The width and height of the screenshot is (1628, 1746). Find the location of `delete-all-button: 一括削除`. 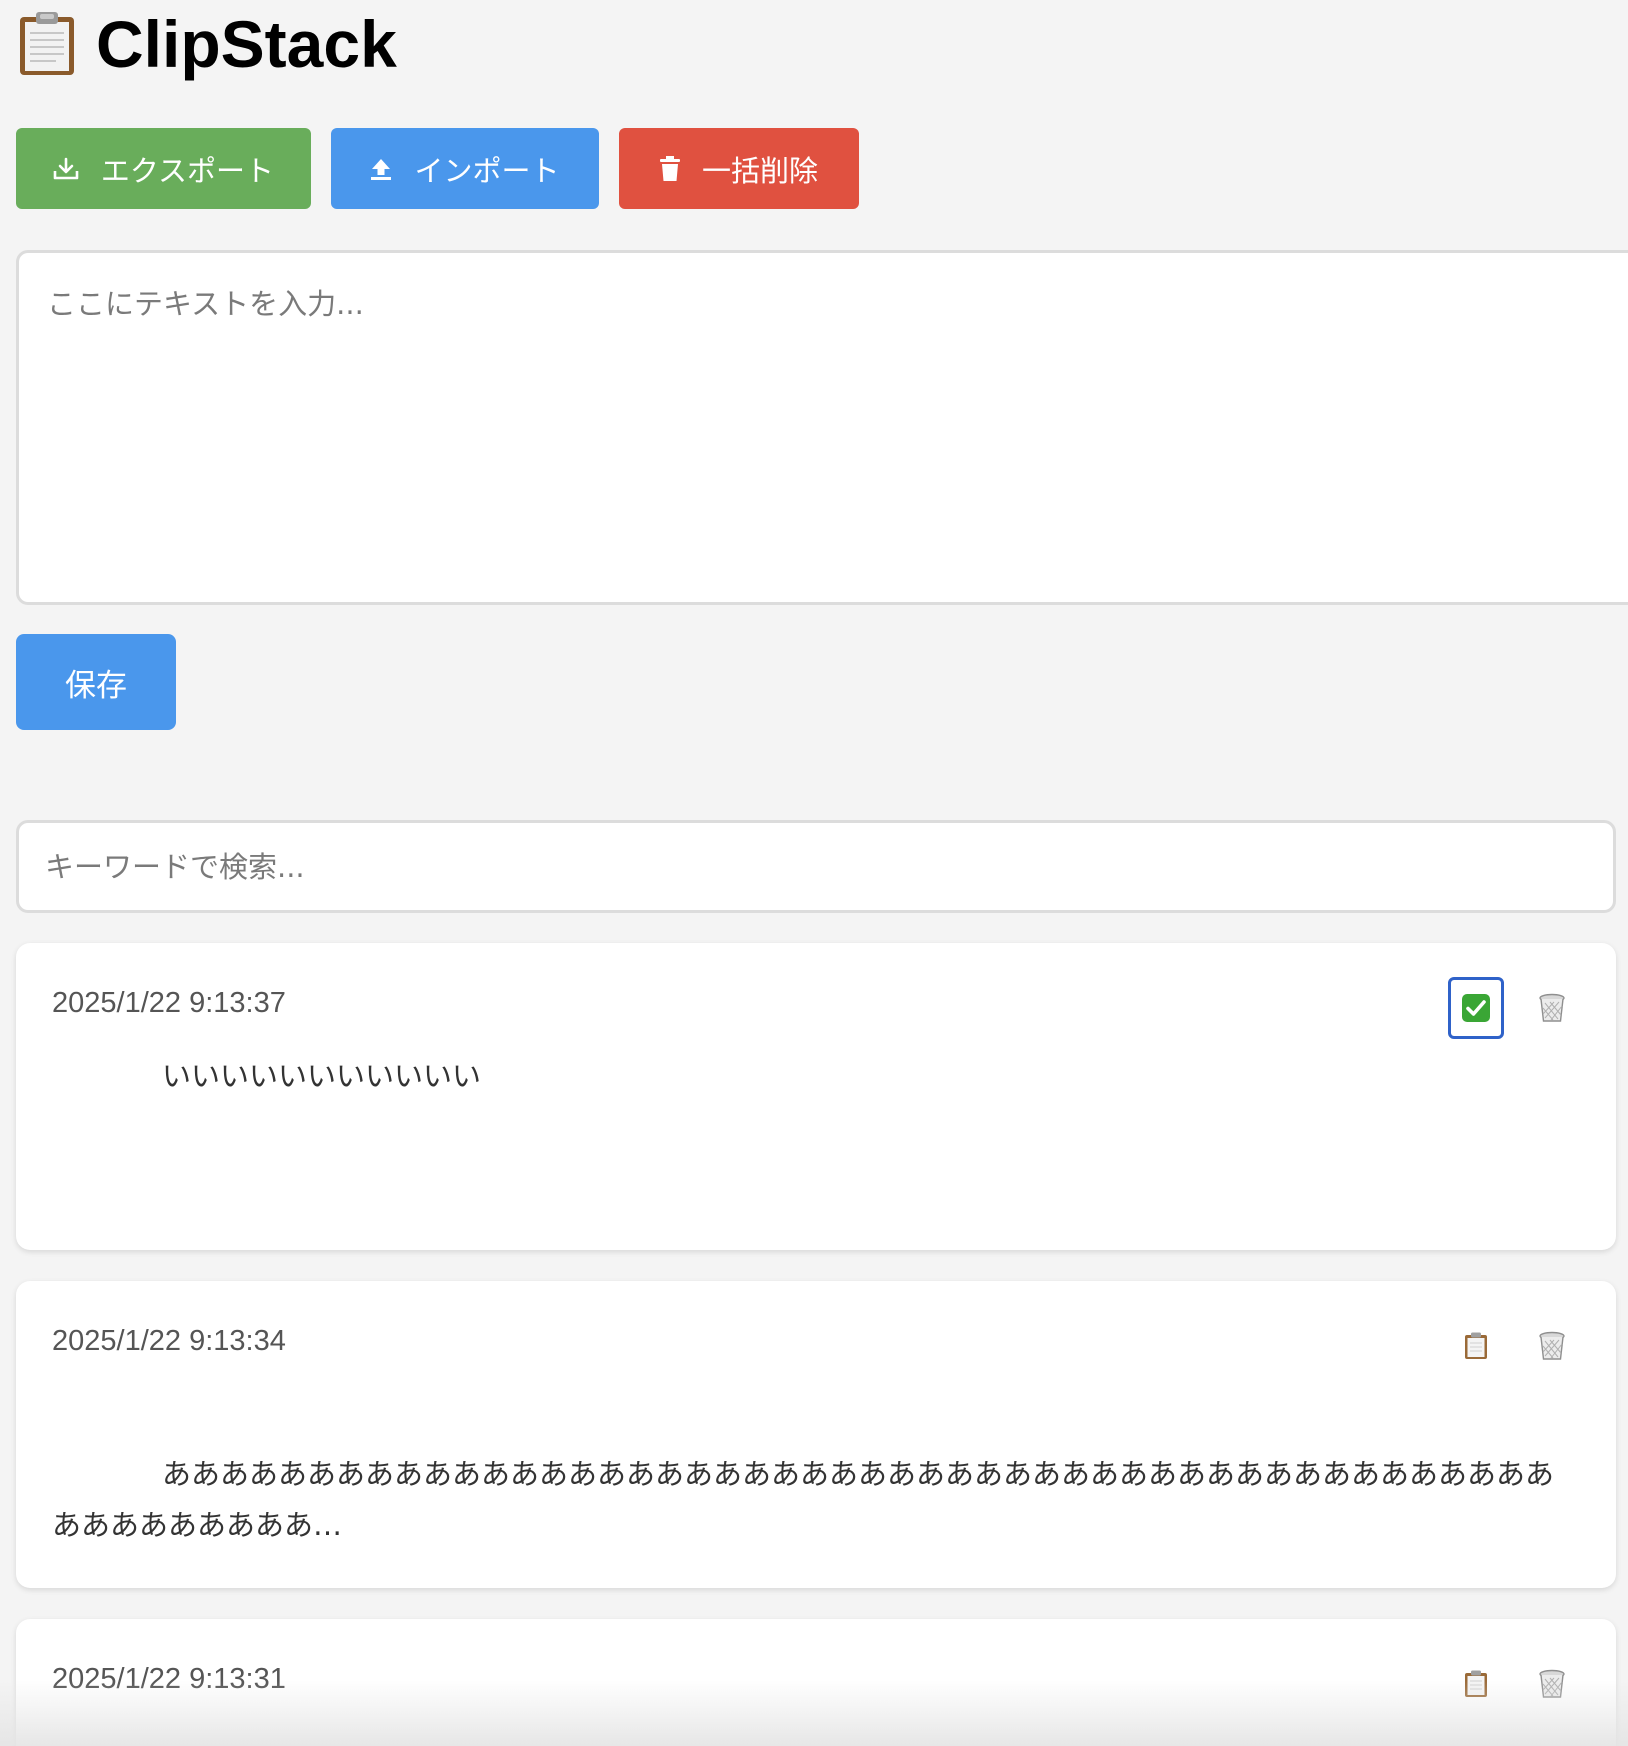

delete-all-button: 一括削除 is located at coordinates (739, 168).